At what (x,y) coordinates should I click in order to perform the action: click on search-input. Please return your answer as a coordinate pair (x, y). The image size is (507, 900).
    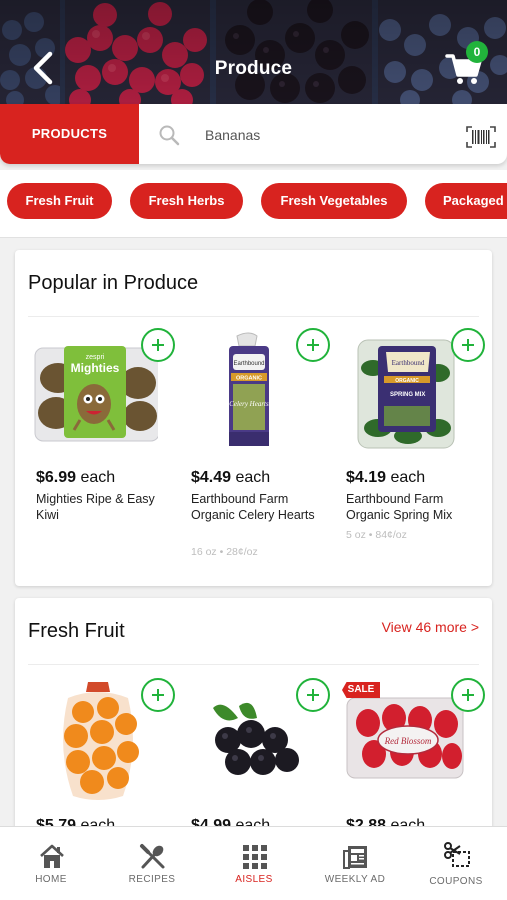
    Looking at the image, I should click on (325, 135).